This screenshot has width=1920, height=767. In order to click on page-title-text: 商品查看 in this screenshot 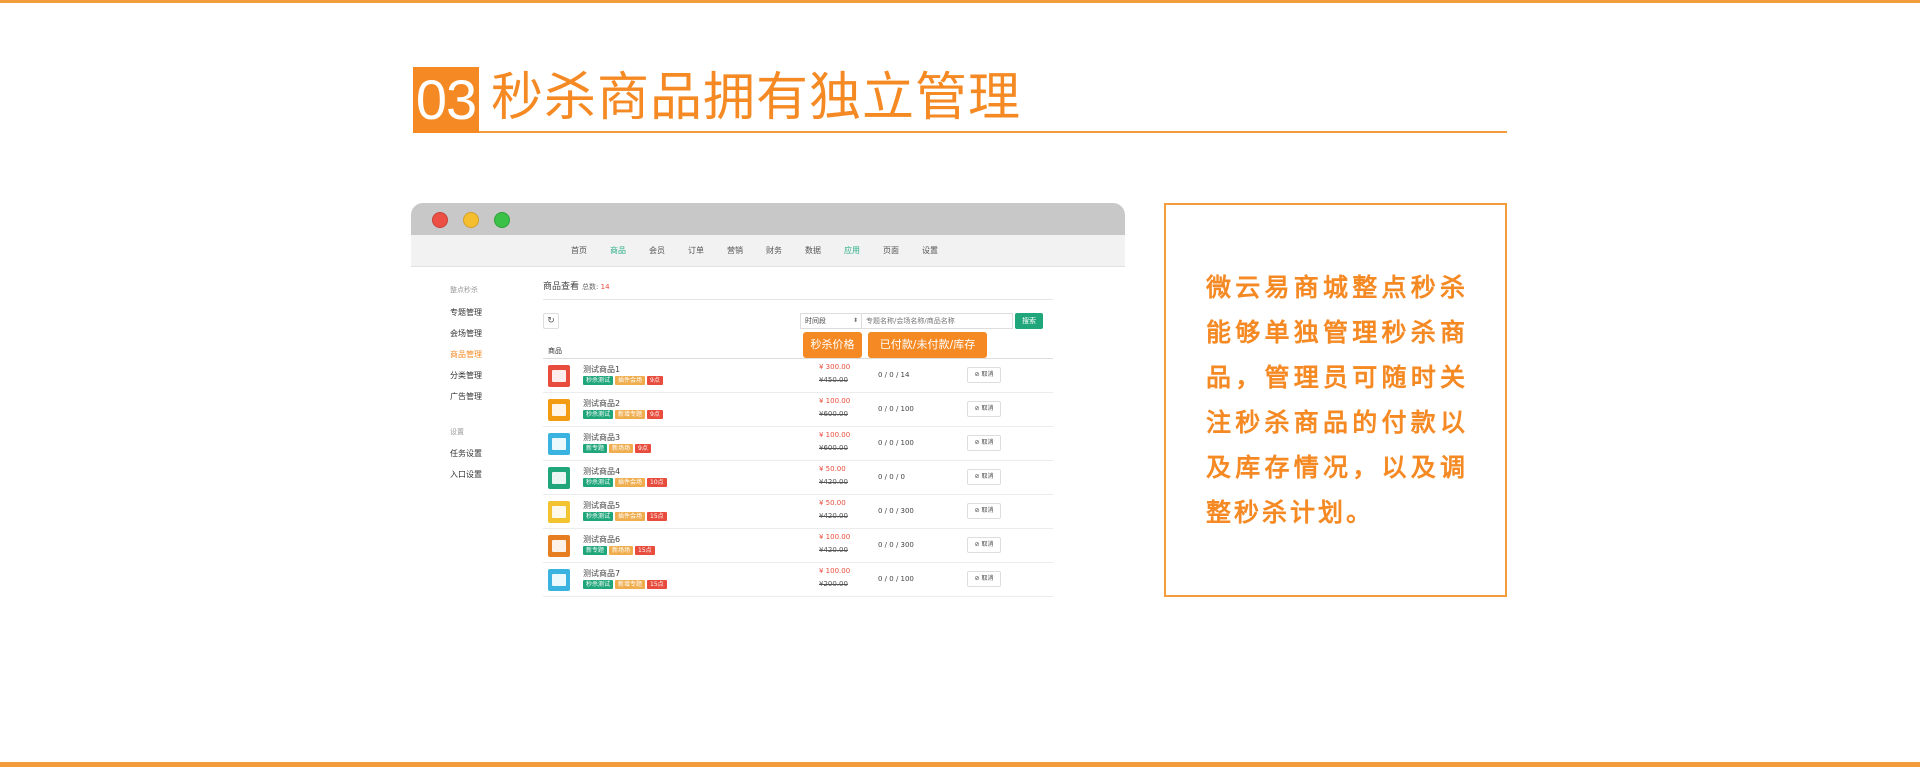, I will do `click(561, 287)`.